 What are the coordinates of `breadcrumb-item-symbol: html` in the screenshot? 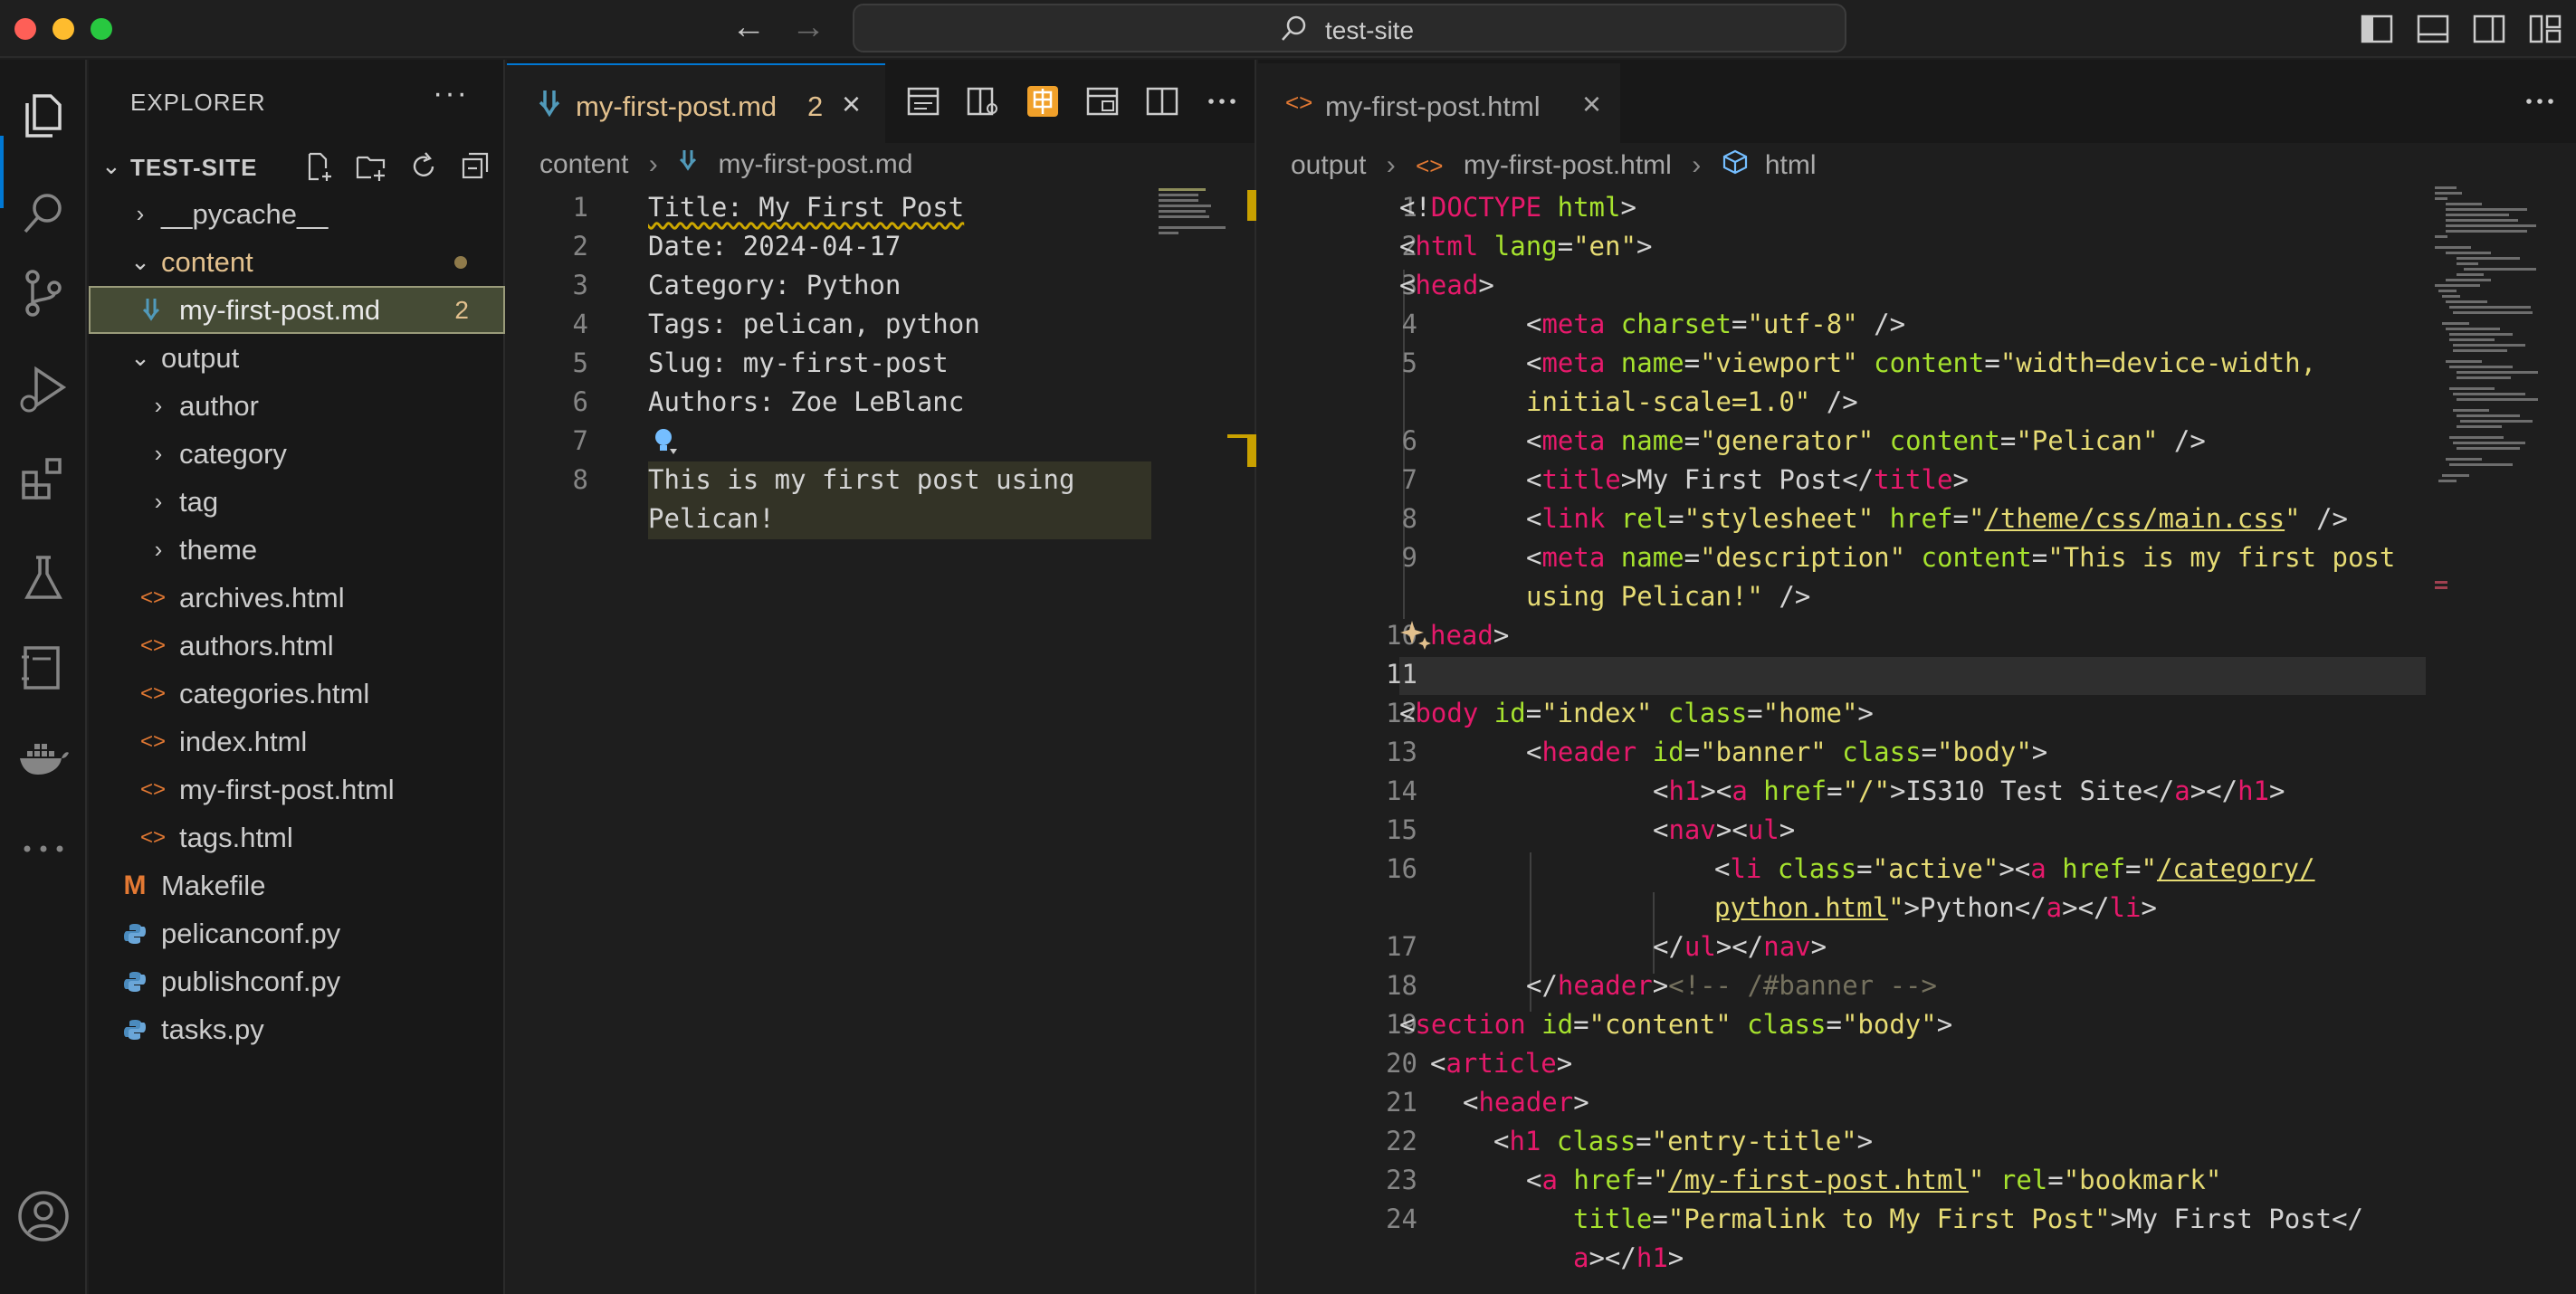 It's located at (1791, 165).